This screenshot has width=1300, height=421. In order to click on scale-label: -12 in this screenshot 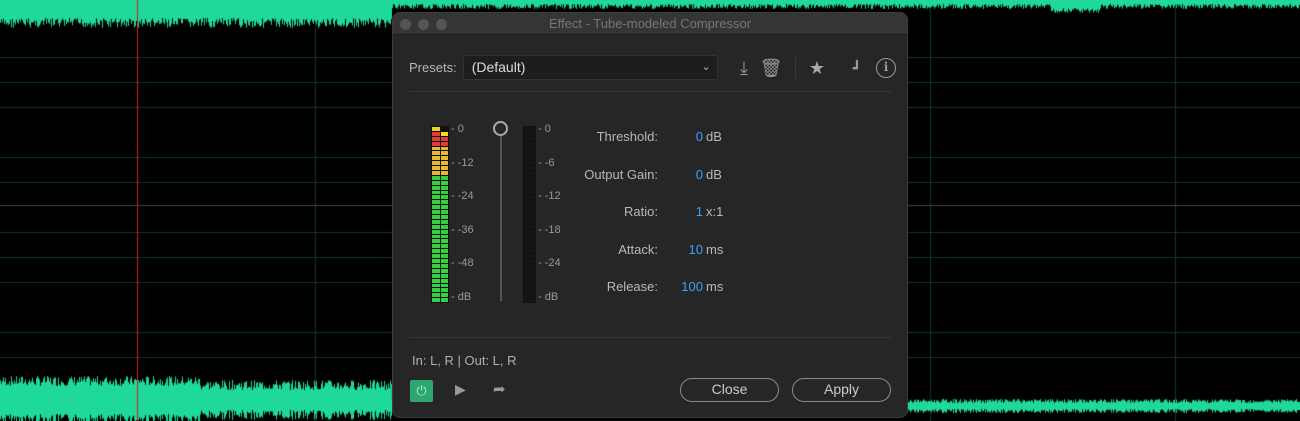, I will do `click(552, 196)`.